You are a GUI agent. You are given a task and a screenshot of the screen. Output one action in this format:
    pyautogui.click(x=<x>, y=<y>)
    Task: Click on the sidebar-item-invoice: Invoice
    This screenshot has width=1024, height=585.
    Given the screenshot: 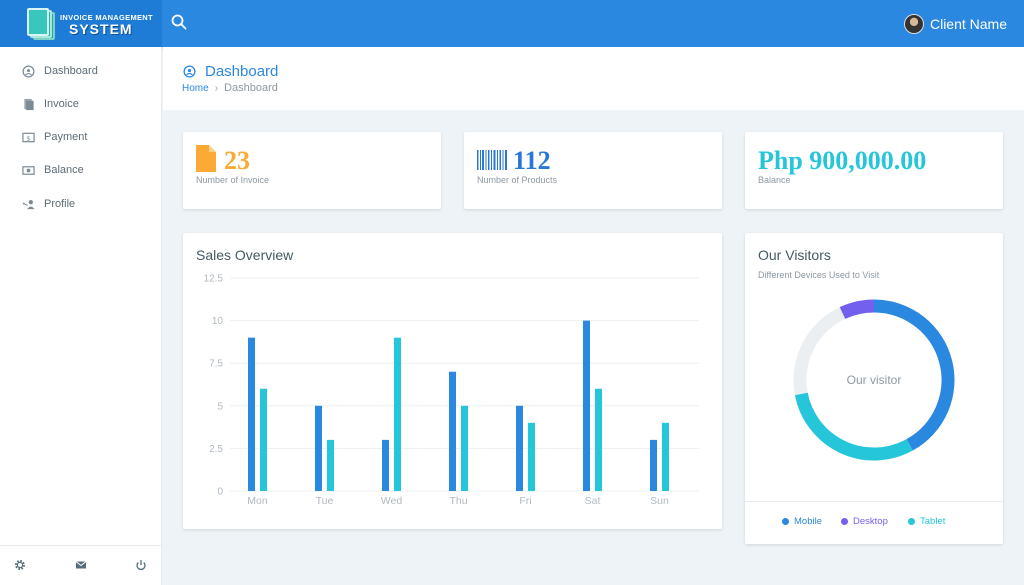 What is the action you would take?
    pyautogui.click(x=50, y=104)
    